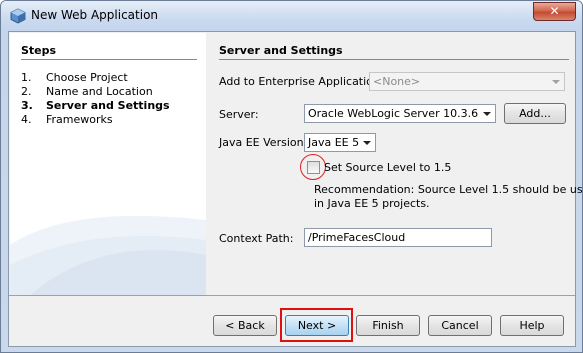  I want to click on enterprise-label: Add to Enterprise Application:, so click(301, 81).